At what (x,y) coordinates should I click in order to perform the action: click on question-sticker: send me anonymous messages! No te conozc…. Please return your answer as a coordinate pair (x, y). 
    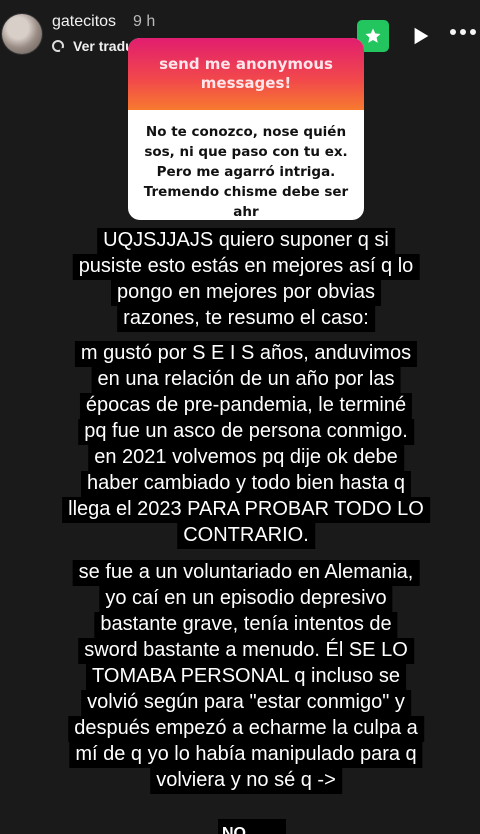
    Looking at the image, I should click on (246, 129).